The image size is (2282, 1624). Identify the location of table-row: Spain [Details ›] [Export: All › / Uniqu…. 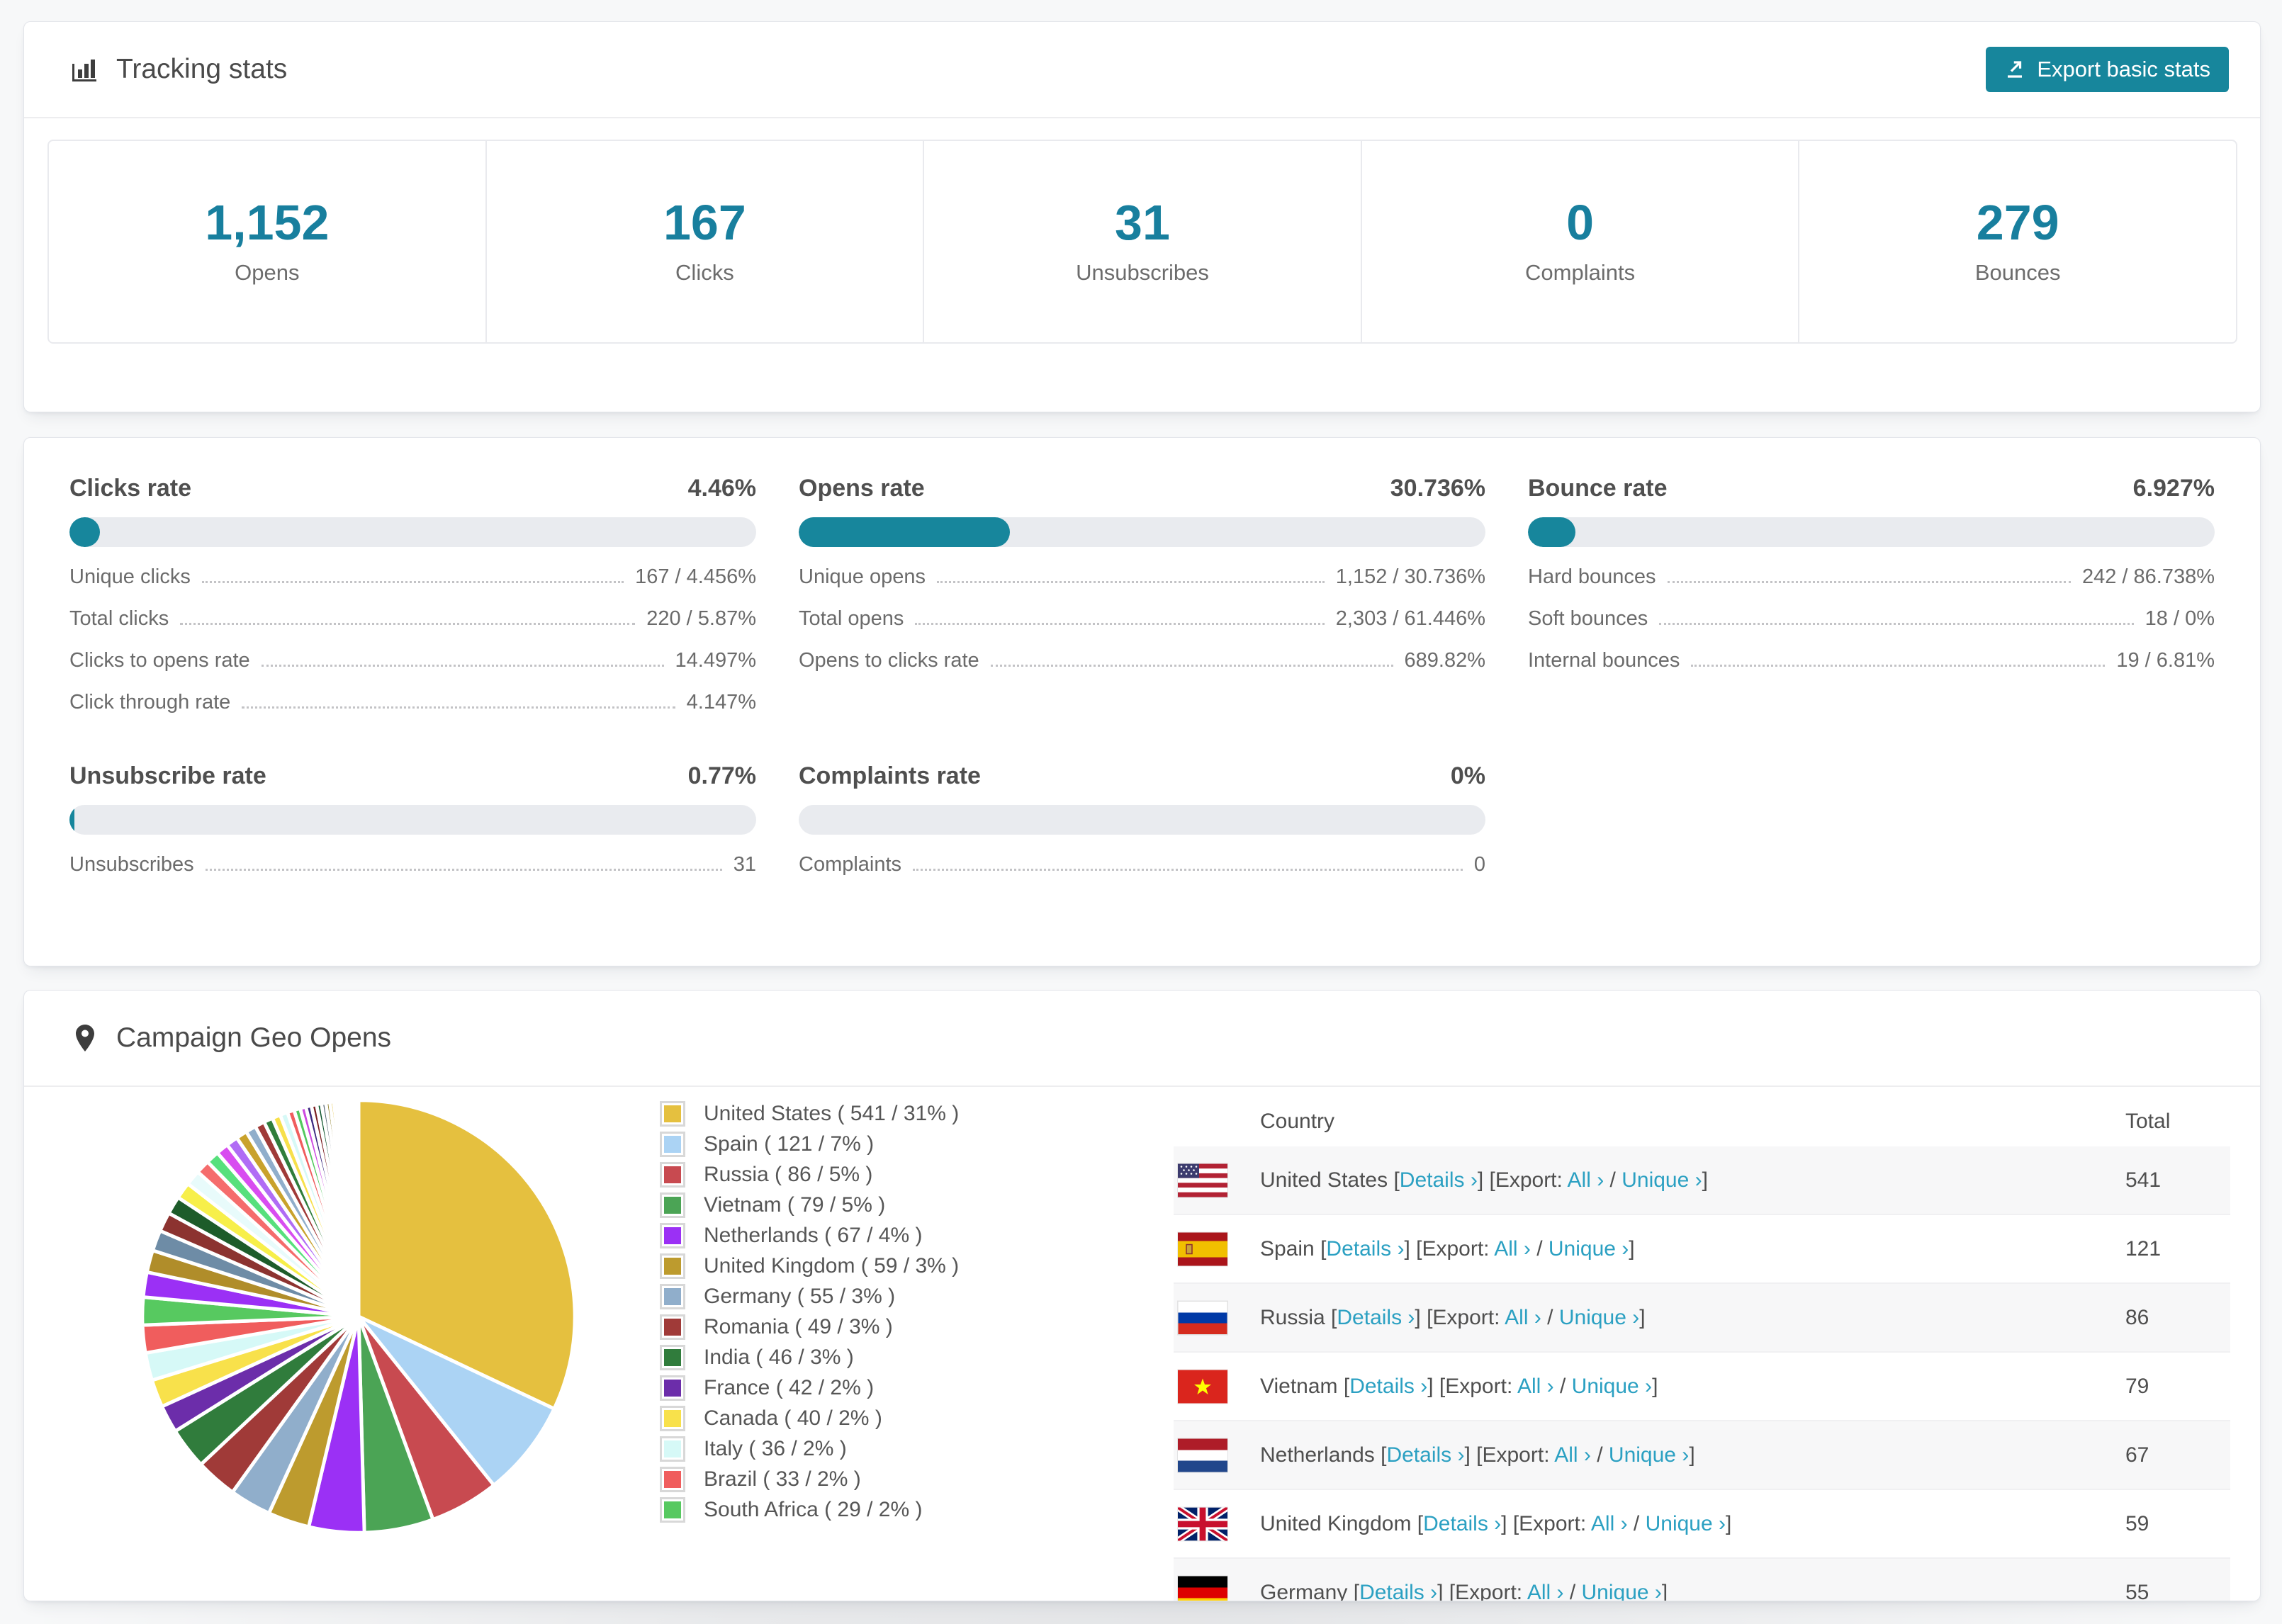
(1702, 1249).